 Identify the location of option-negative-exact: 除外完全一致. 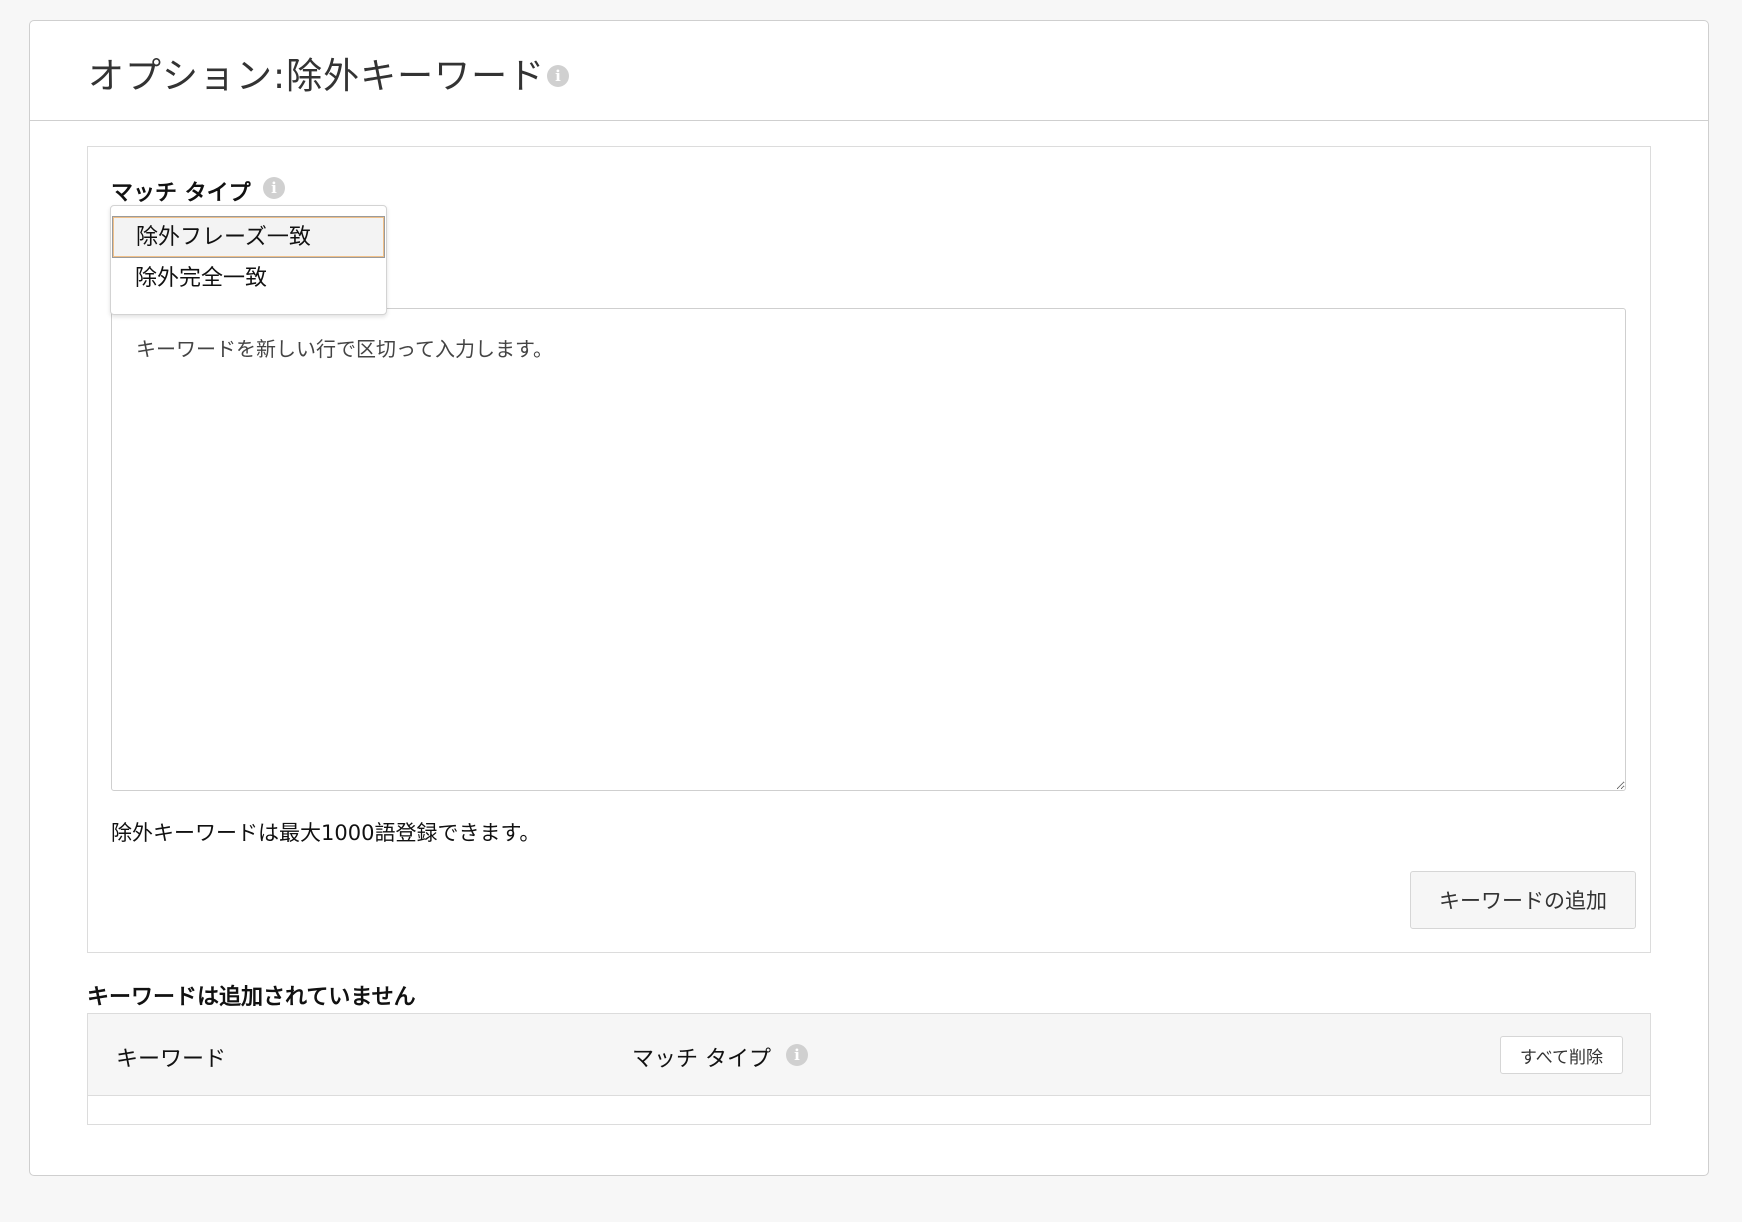
(248, 279).